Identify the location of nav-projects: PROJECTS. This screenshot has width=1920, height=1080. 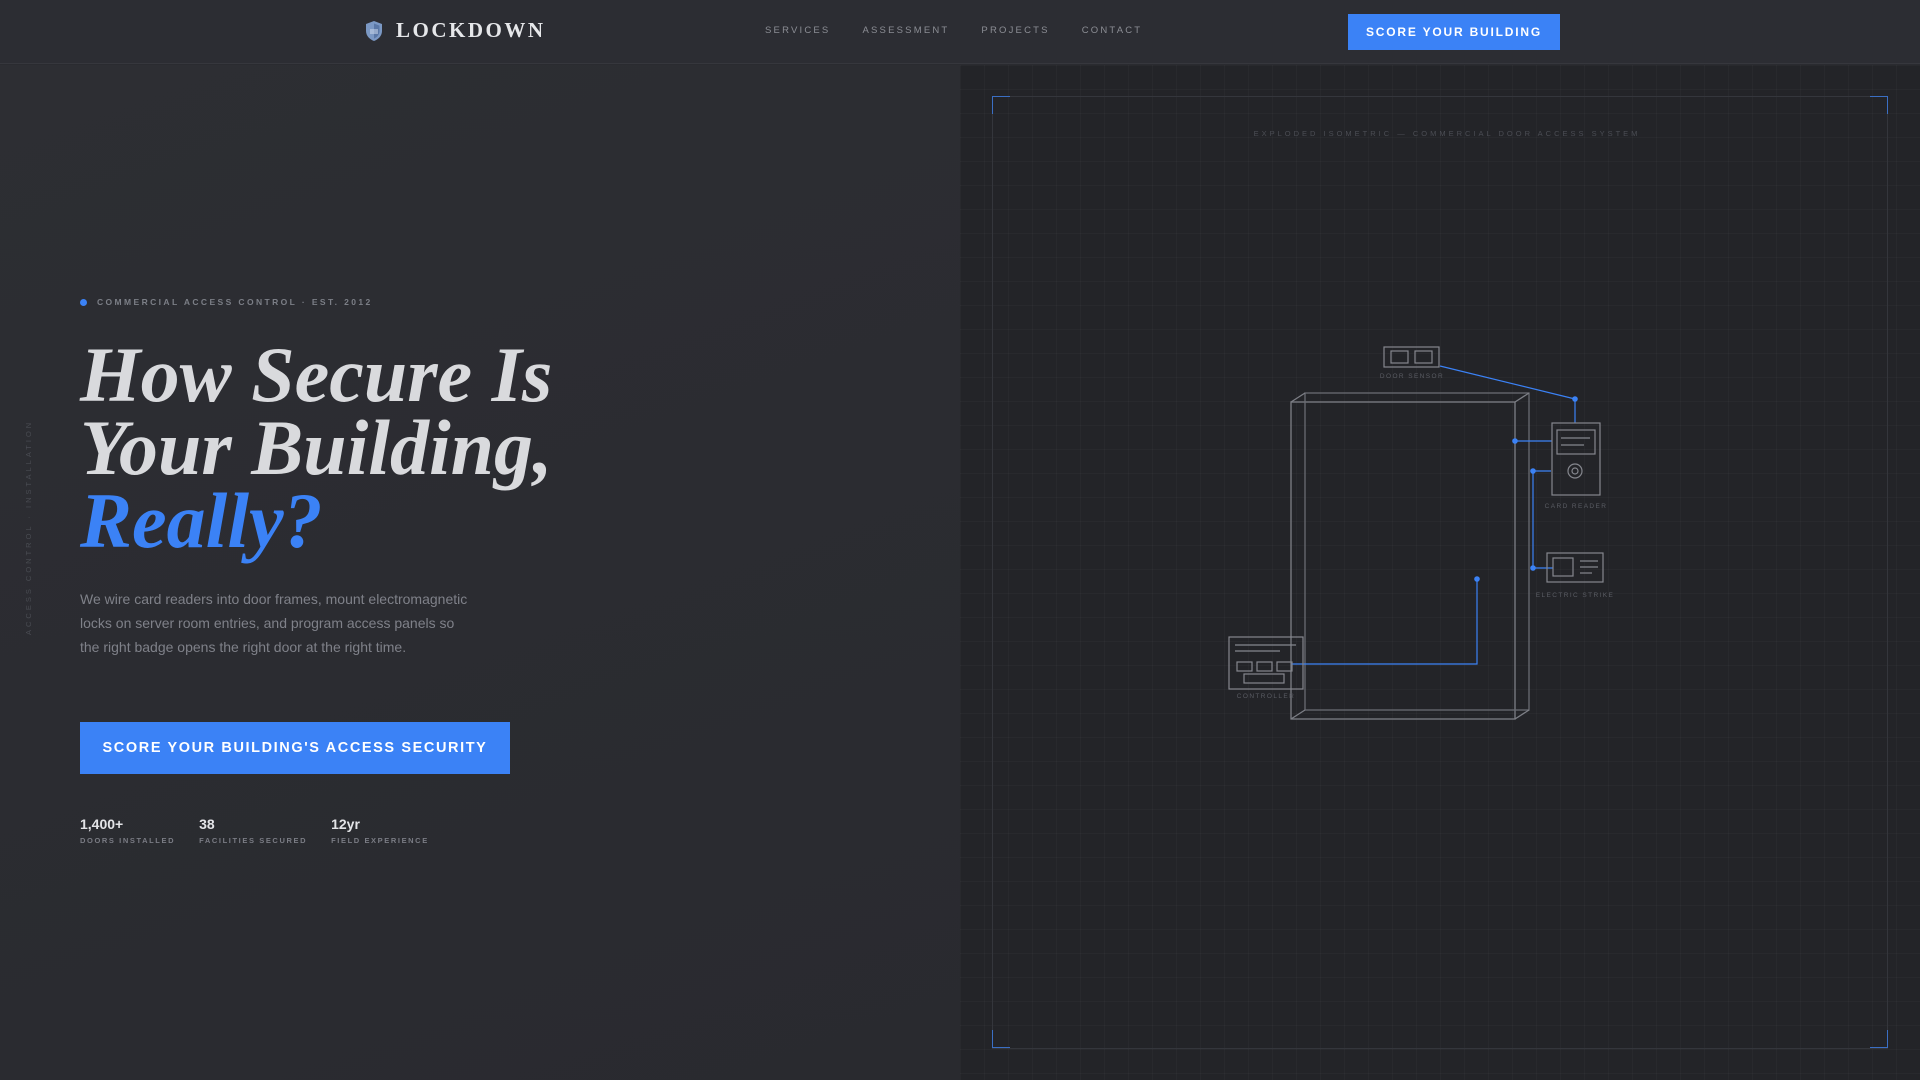
(1015, 30).